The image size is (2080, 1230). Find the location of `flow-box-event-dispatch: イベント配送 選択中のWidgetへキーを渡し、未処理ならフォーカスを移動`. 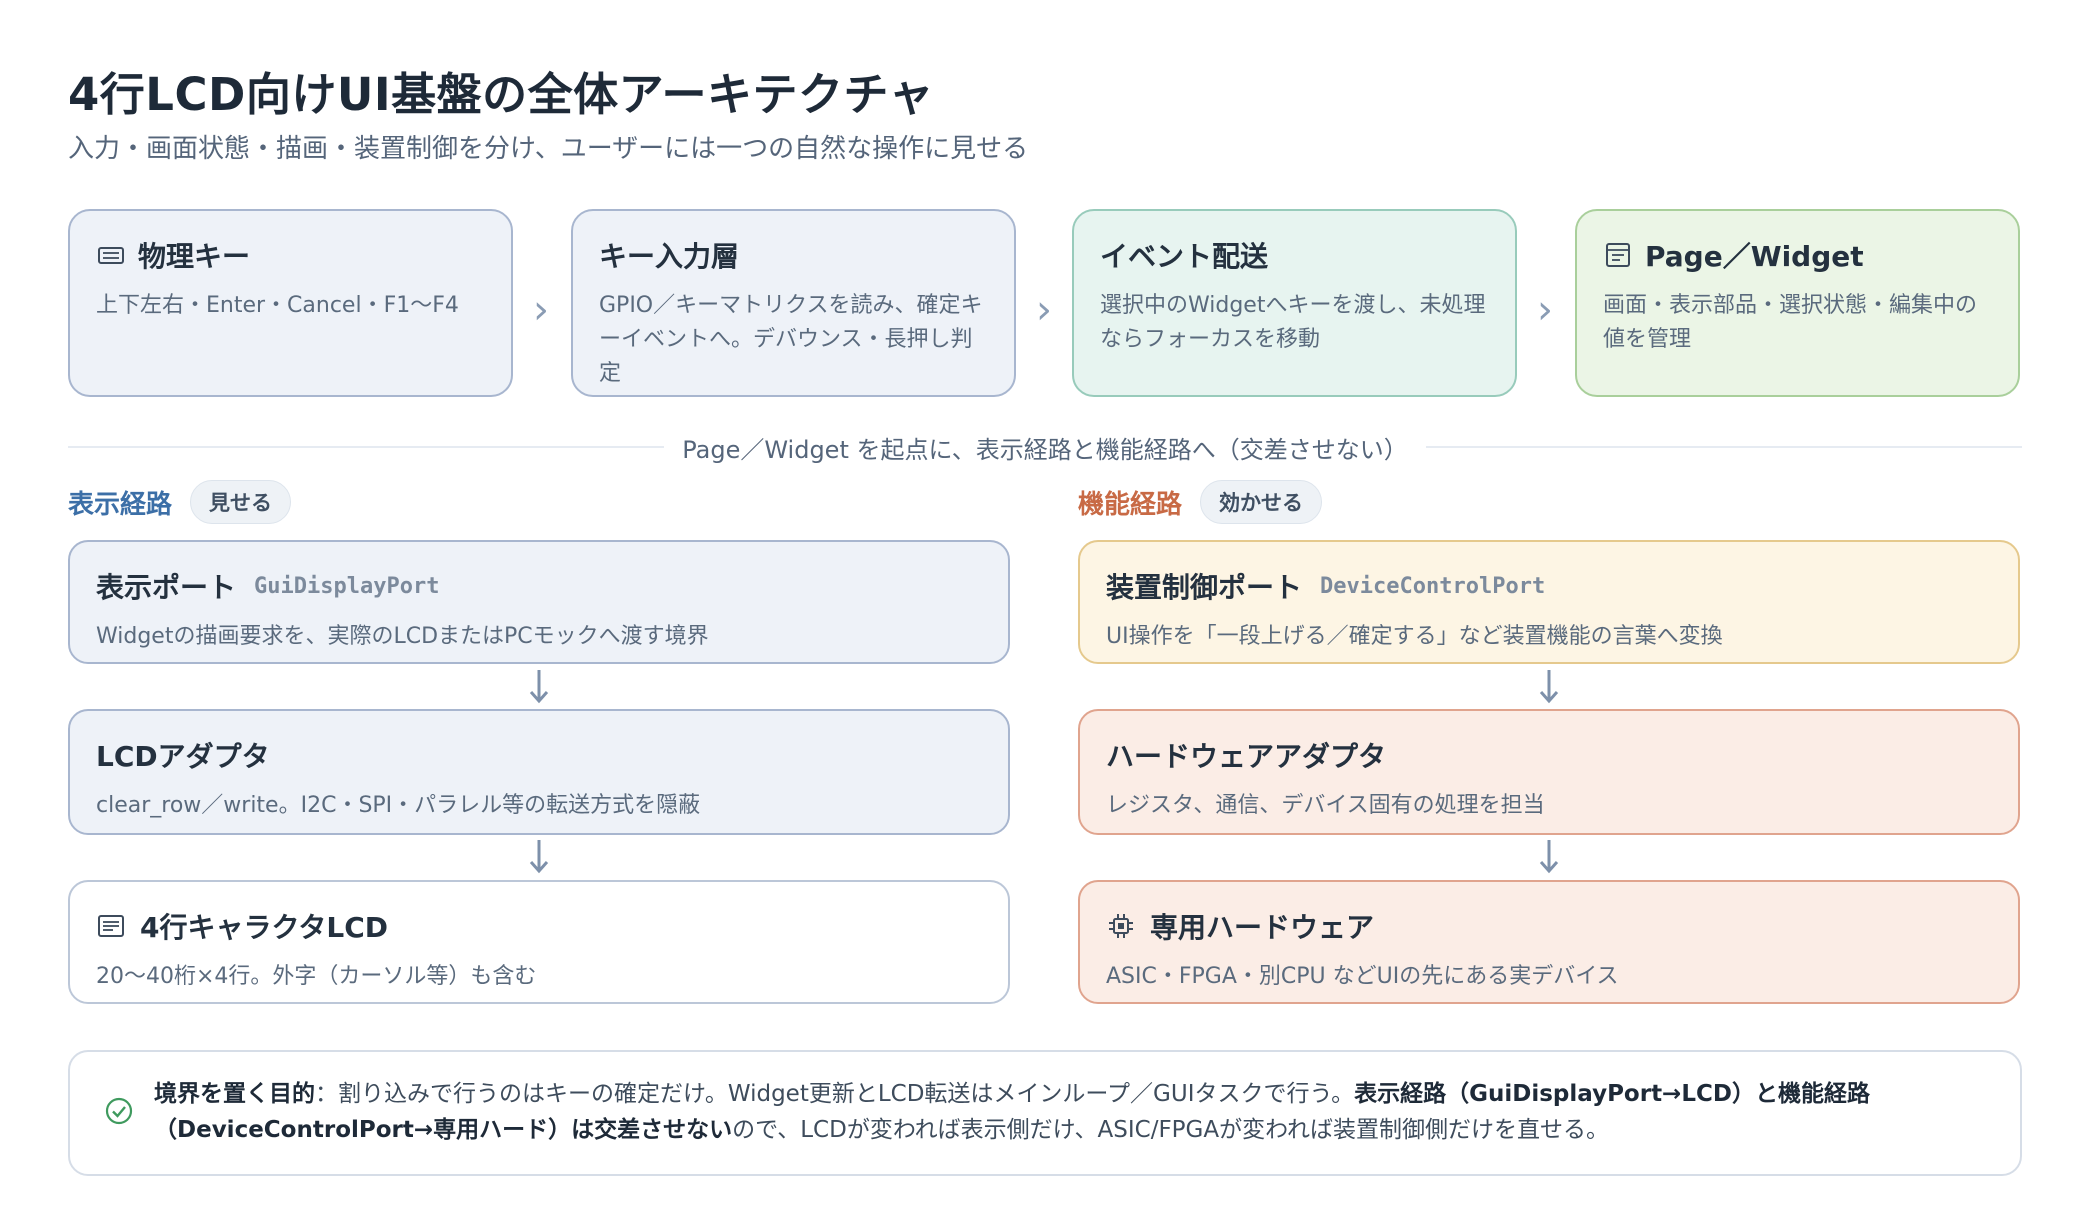

flow-box-event-dispatch: イベント配送 選択中のWidgetへキーを渡し、未処理ならフォーカスを移動 is located at coordinates (1294, 303).